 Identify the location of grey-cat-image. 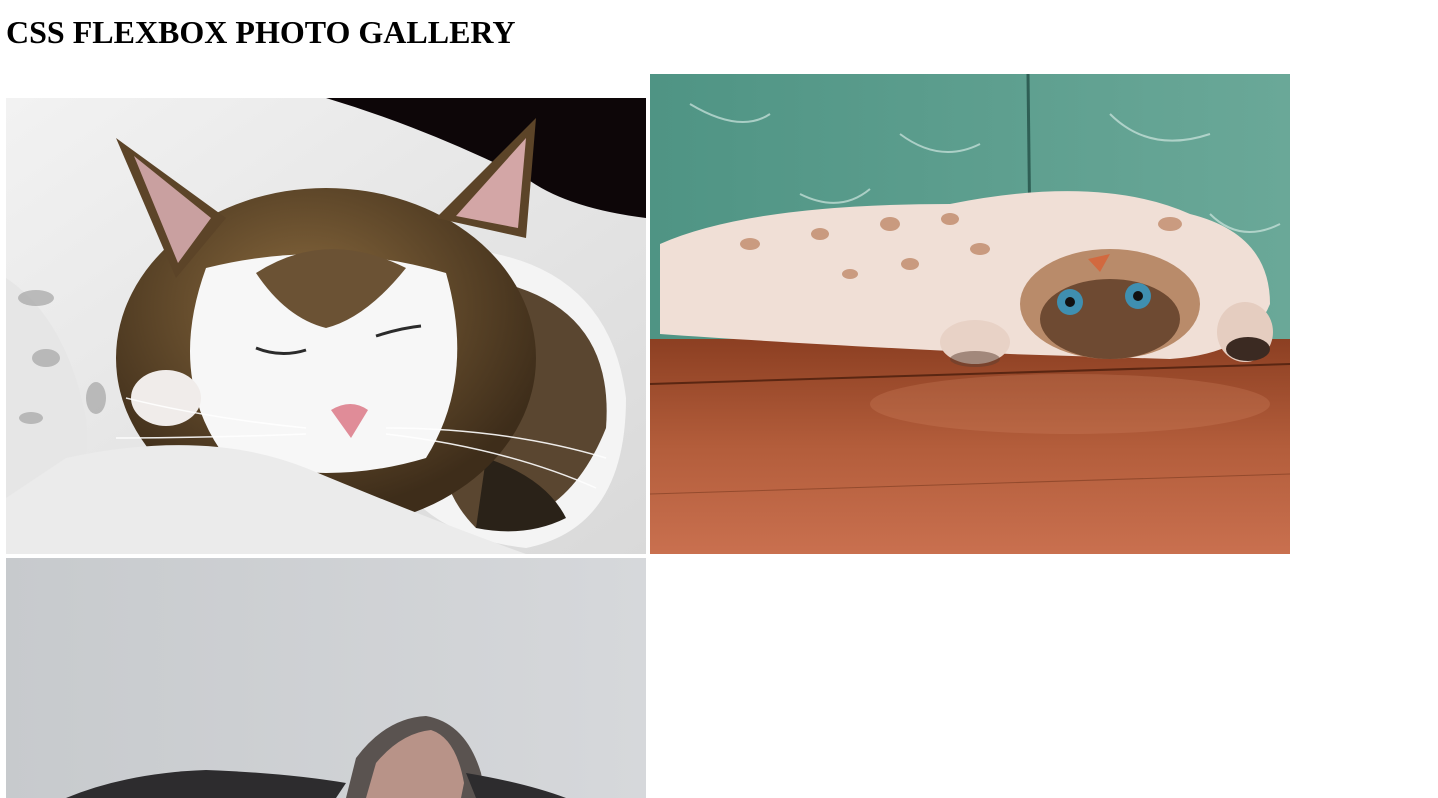
(326, 678).